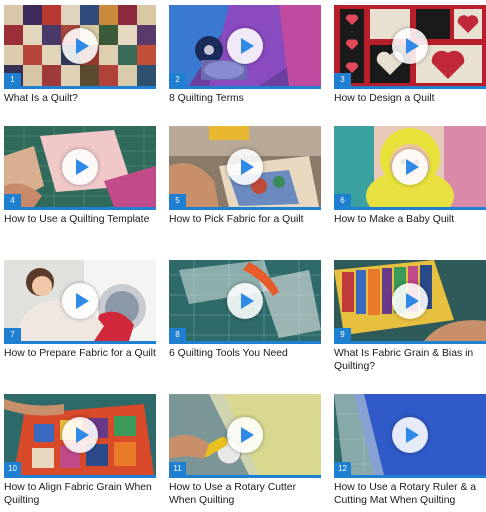  What do you see at coordinates (12, 79) in the screenshot?
I see `video-number-badge: 1` at bounding box center [12, 79].